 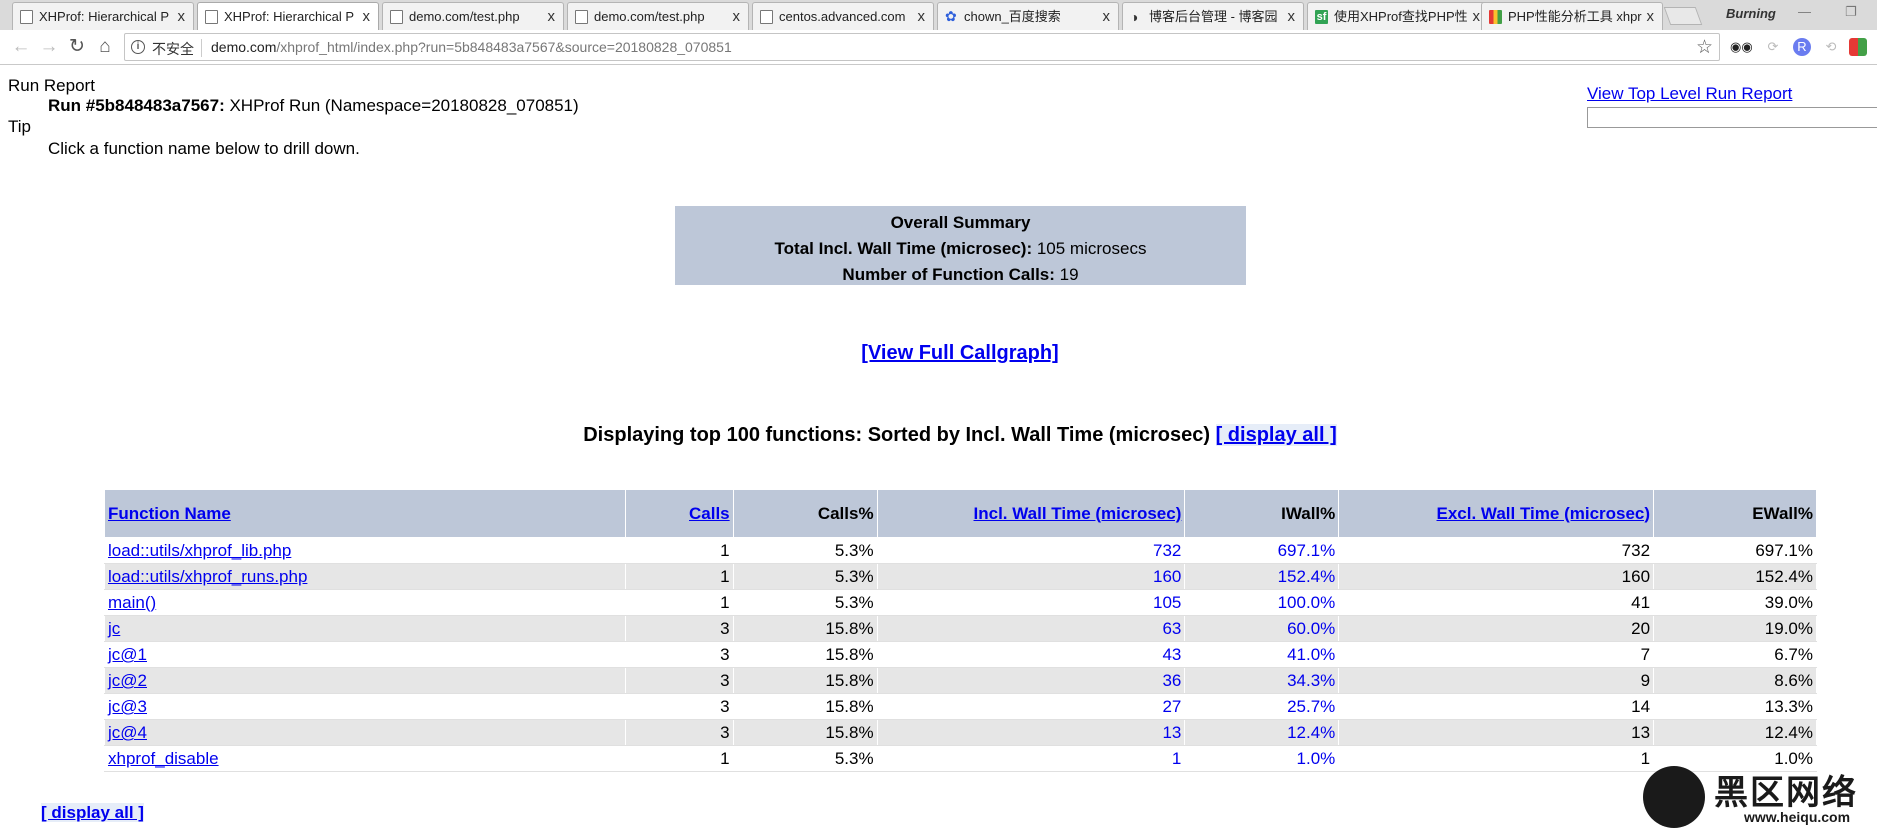 What do you see at coordinates (288, 16) in the screenshot?
I see `tab-xhprof-2: XHProf: Hierarchical P x` at bounding box center [288, 16].